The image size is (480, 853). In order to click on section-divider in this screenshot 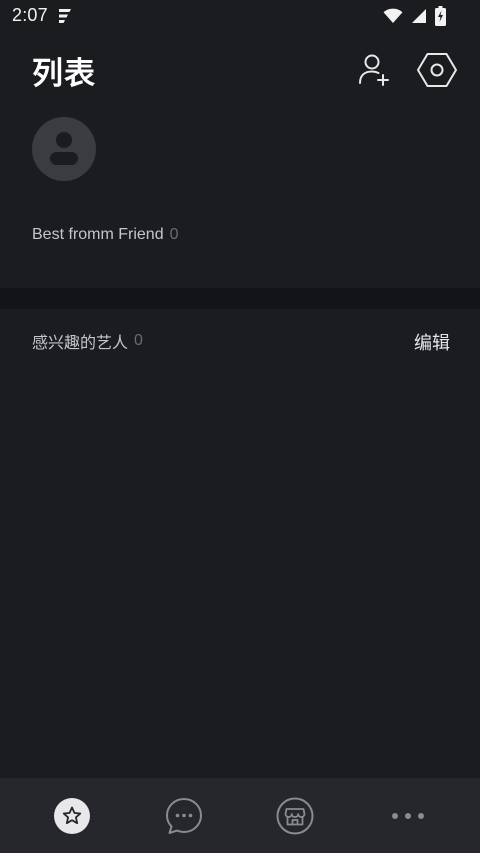, I will do `click(240, 298)`.